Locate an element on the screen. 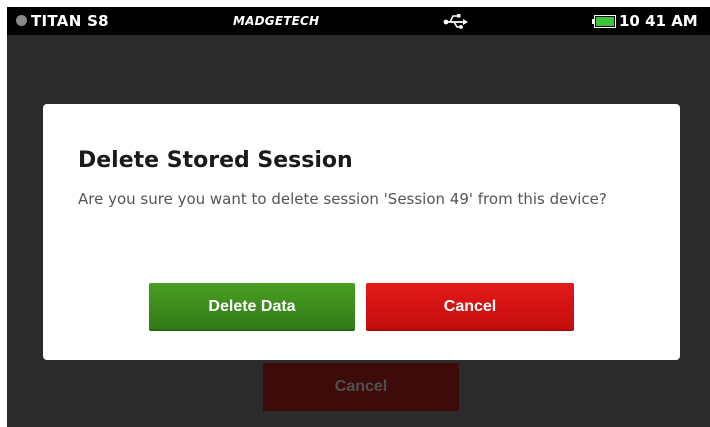 This screenshot has width=710, height=427. status-bar: TITAN S8 MADGETECH 10 41 AM is located at coordinates (358, 21).